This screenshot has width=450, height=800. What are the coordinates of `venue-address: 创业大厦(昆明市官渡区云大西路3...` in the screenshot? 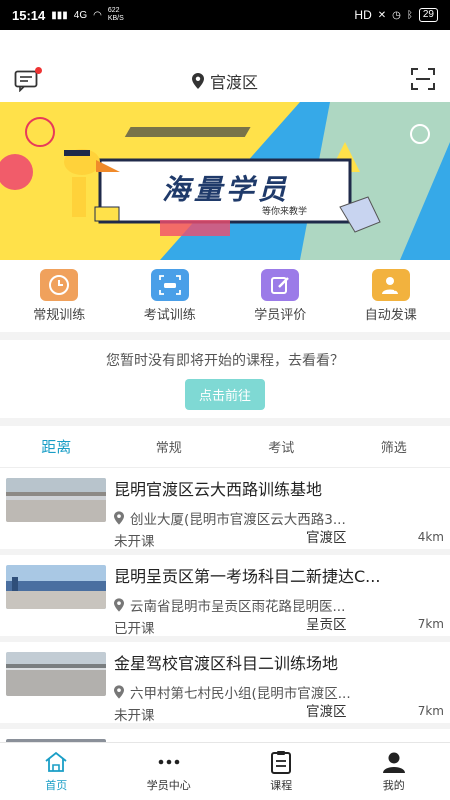 It's located at (264, 518).